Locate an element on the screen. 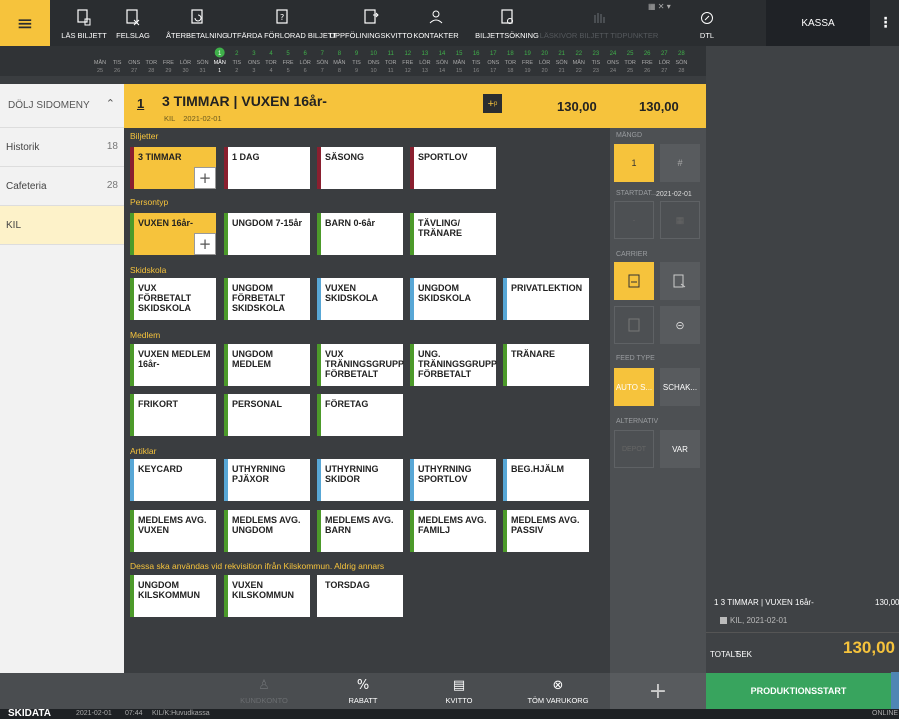 This screenshot has height=719, width=899. alt-var-label: VAR is located at coordinates (680, 449).